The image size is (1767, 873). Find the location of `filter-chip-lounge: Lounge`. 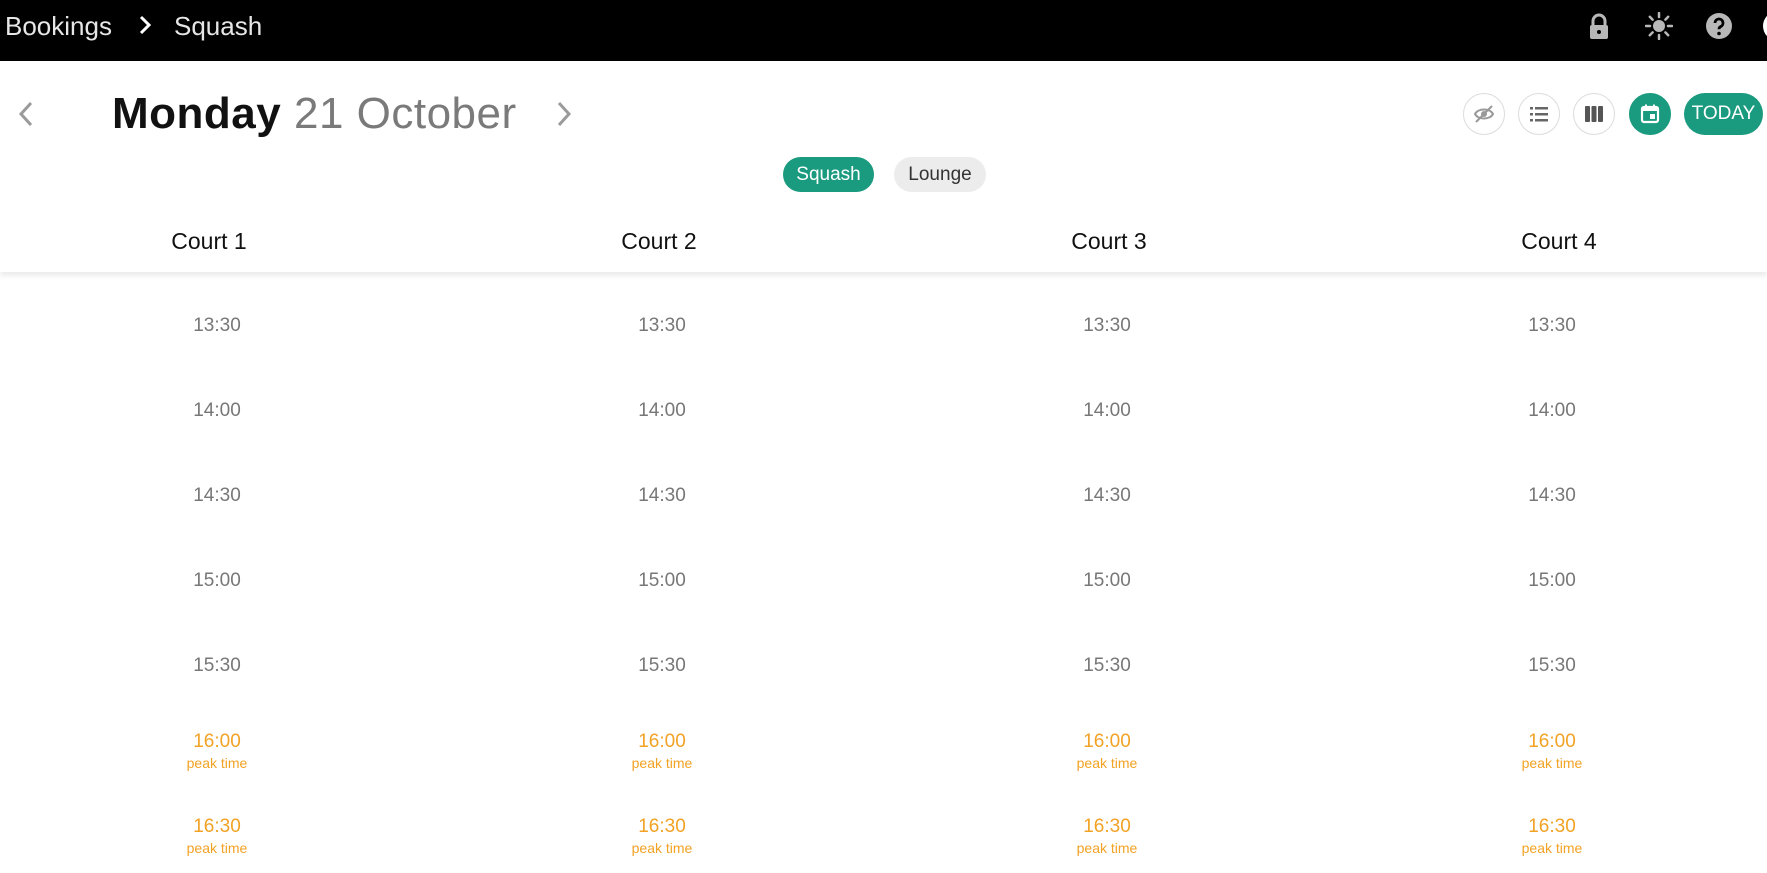

filter-chip-lounge: Lounge is located at coordinates (940, 174).